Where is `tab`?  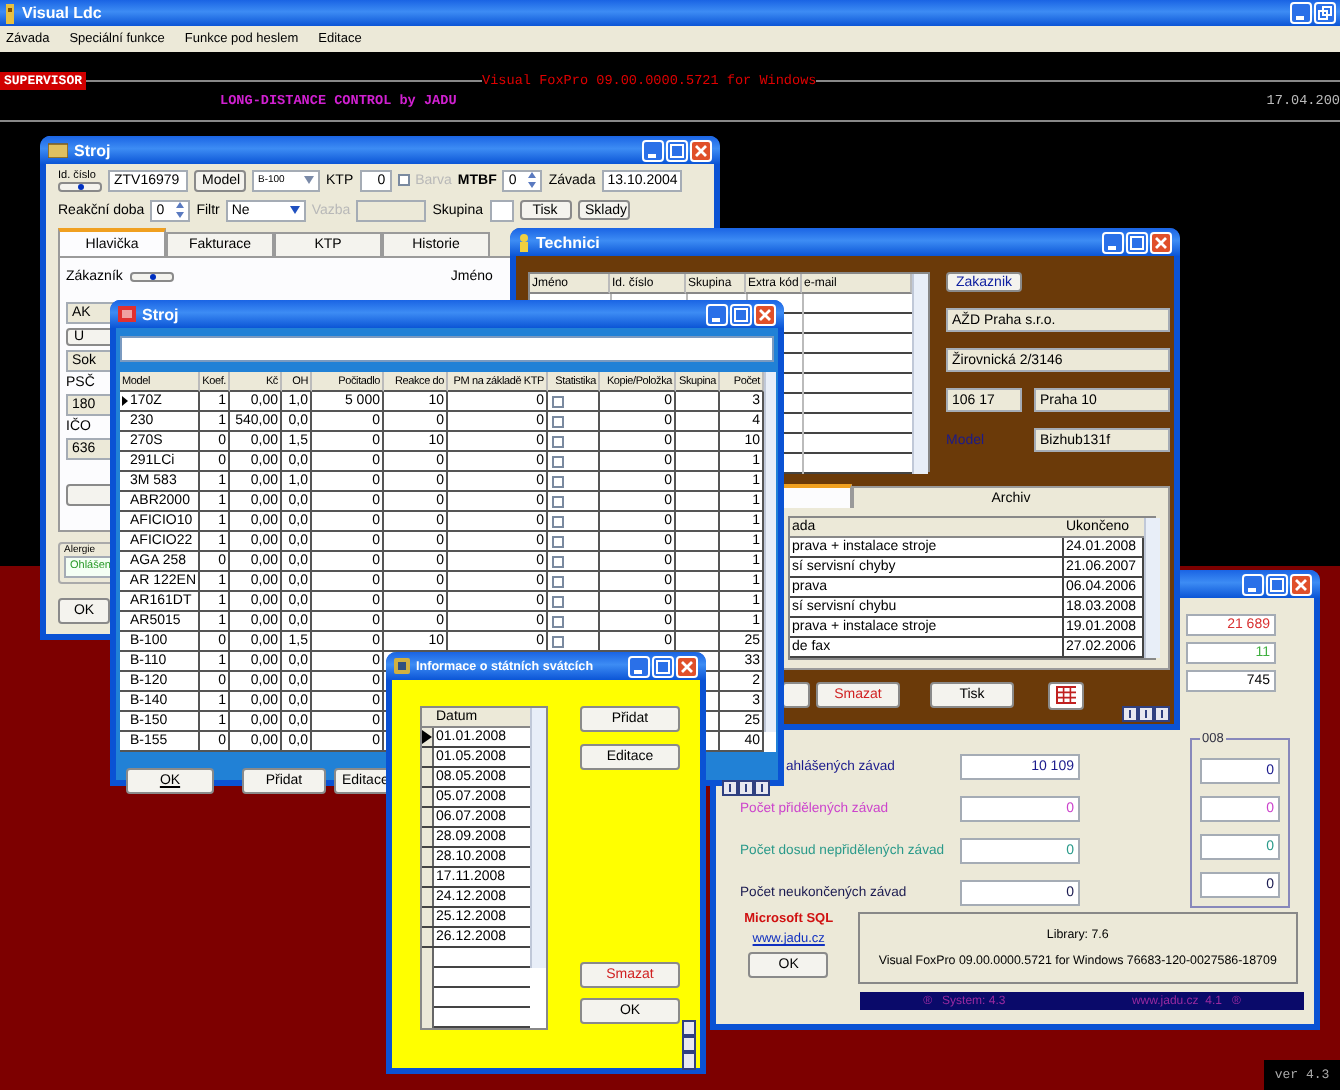
tab is located at coordinates (817, 496).